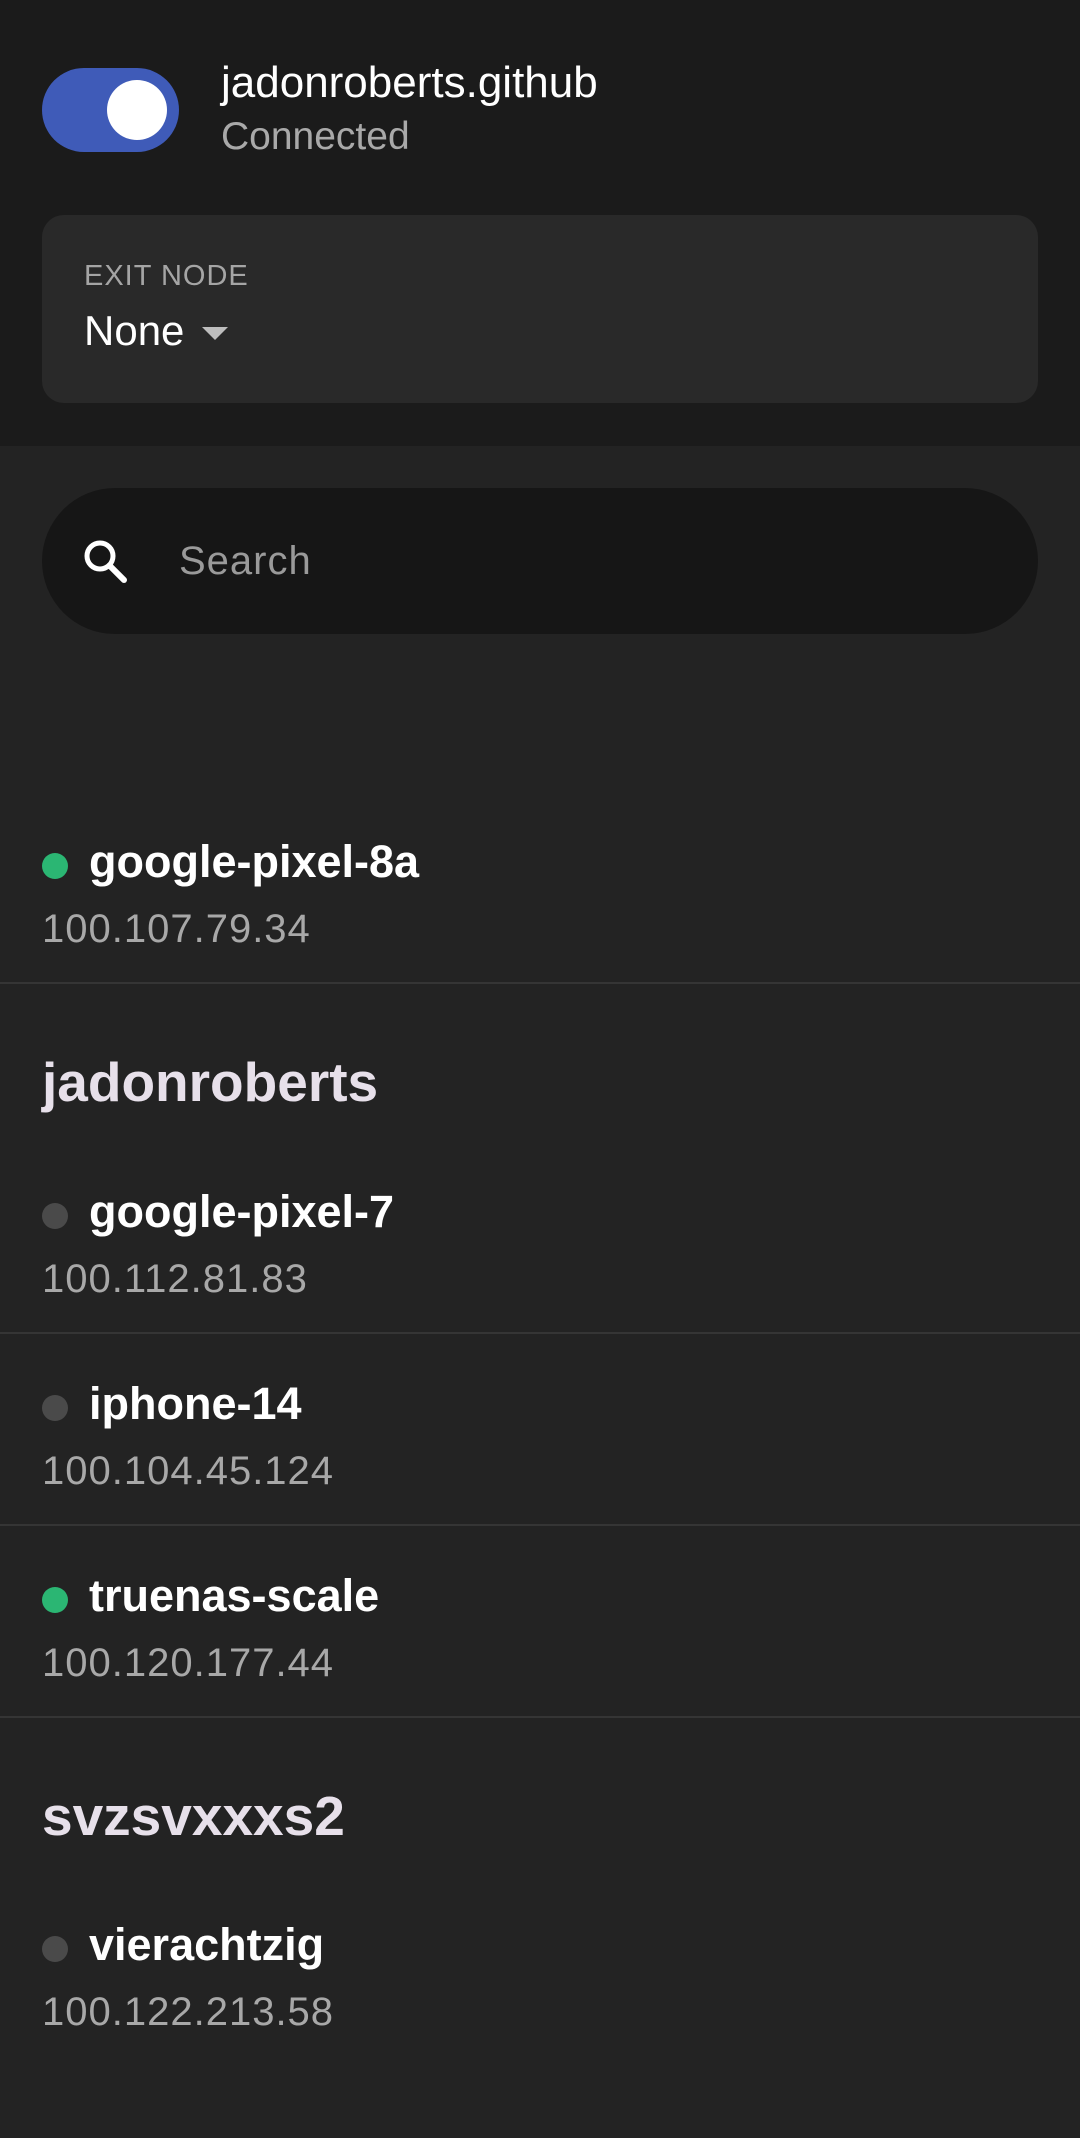 The width and height of the screenshot is (1080, 2138). What do you see at coordinates (166, 276) in the screenshot?
I see `exit-node-label: EXIT NODE` at bounding box center [166, 276].